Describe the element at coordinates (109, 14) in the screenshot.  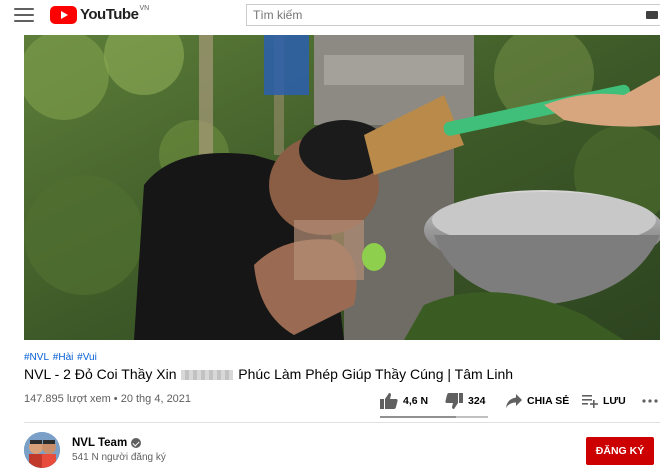
I see `logo-text: YouTube` at that location.